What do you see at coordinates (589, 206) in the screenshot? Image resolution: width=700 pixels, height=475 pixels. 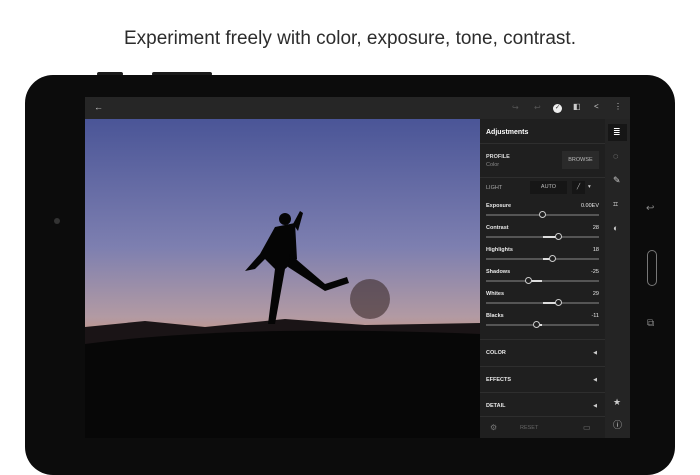 I see `slider-value: 0.00EV` at bounding box center [589, 206].